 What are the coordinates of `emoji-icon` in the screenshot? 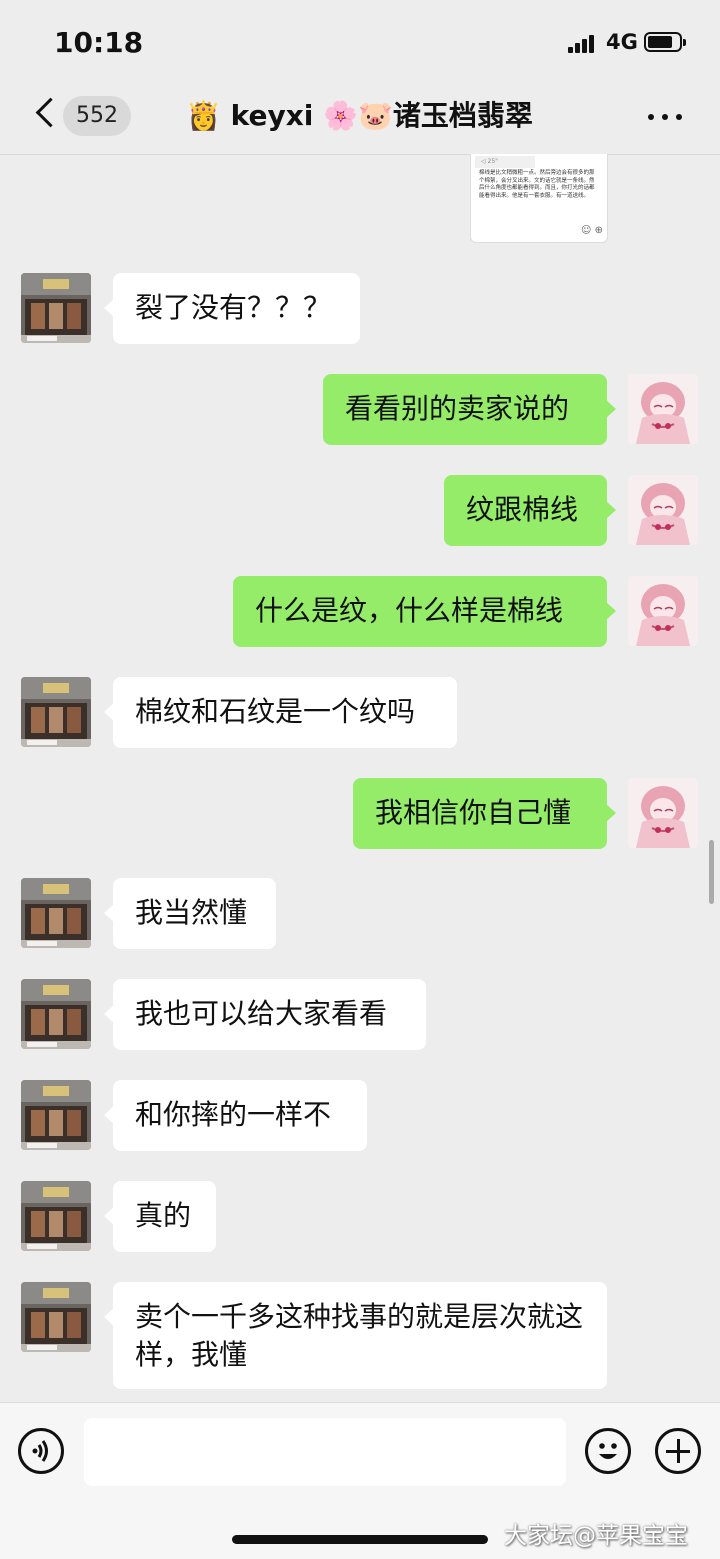 It's located at (608, 1451).